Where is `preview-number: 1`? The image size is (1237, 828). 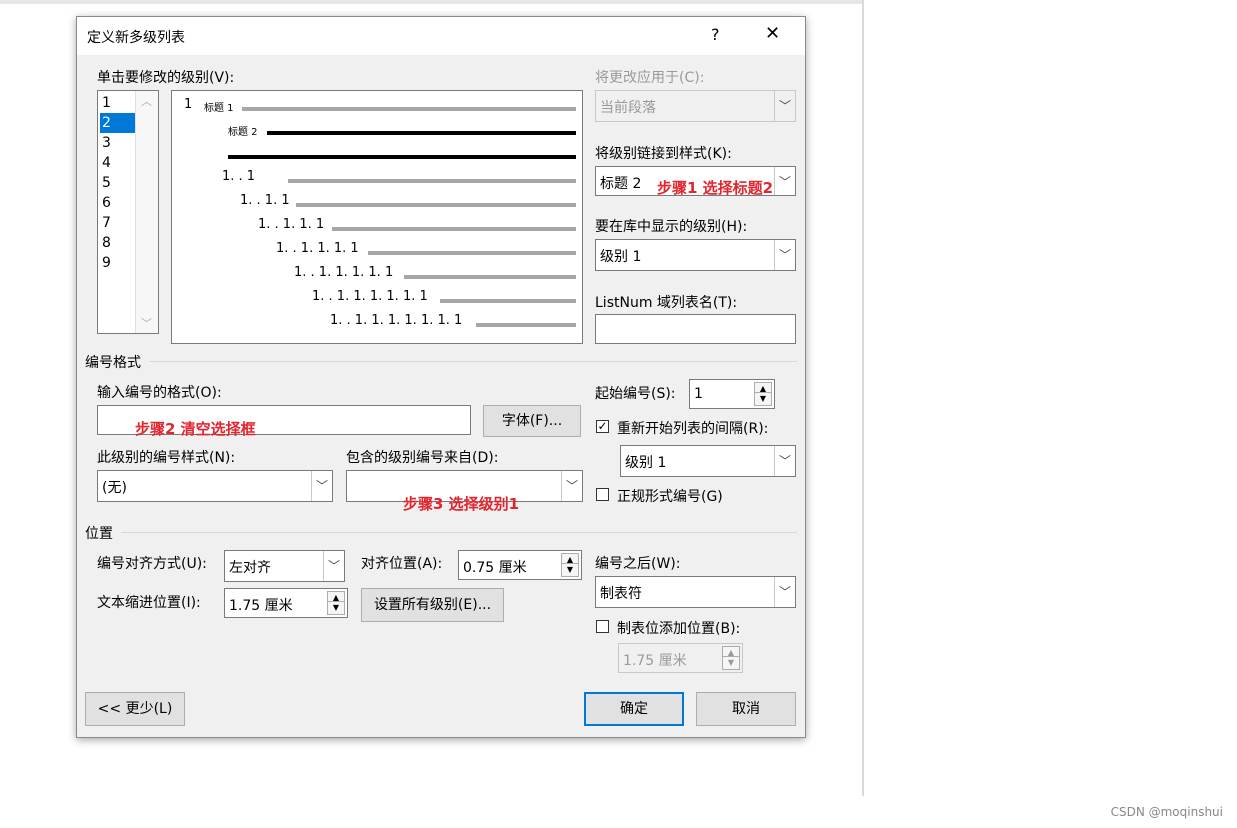 preview-number: 1 is located at coordinates (188, 104).